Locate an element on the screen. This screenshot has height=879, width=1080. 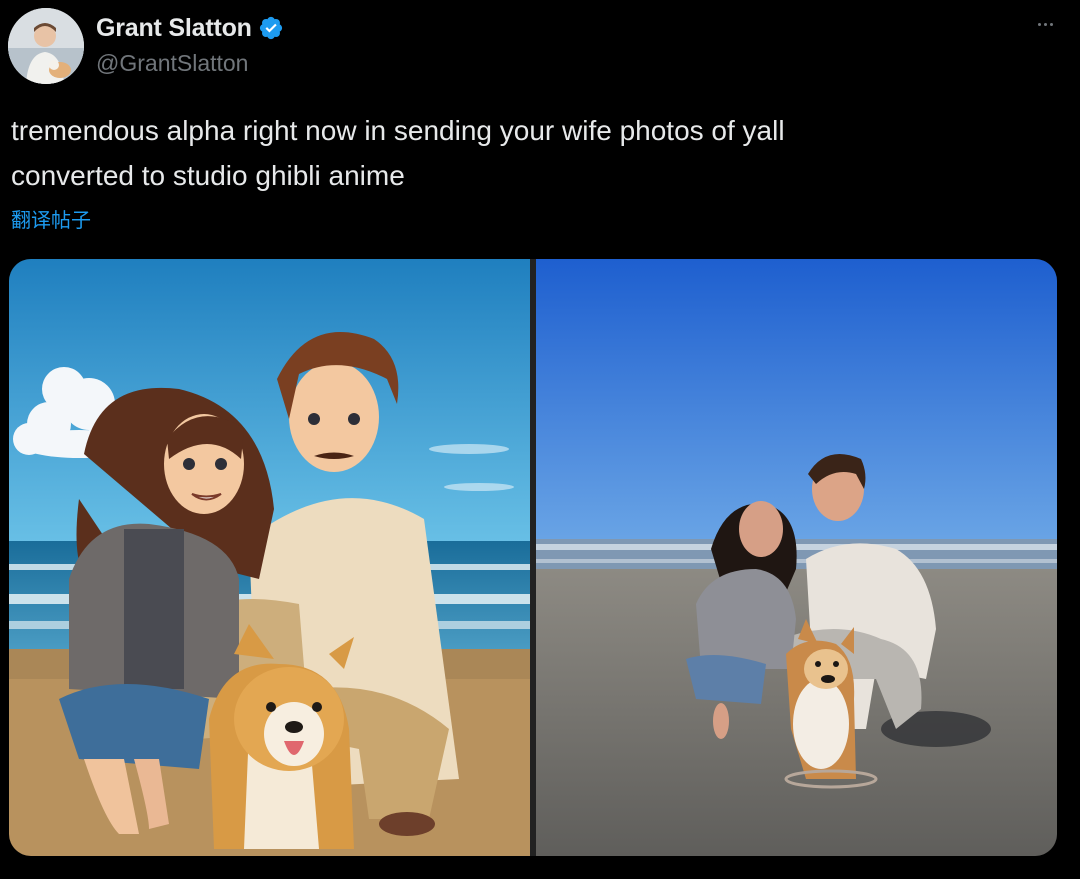
display-name-row: Grant Slatton is located at coordinates (190, 28).